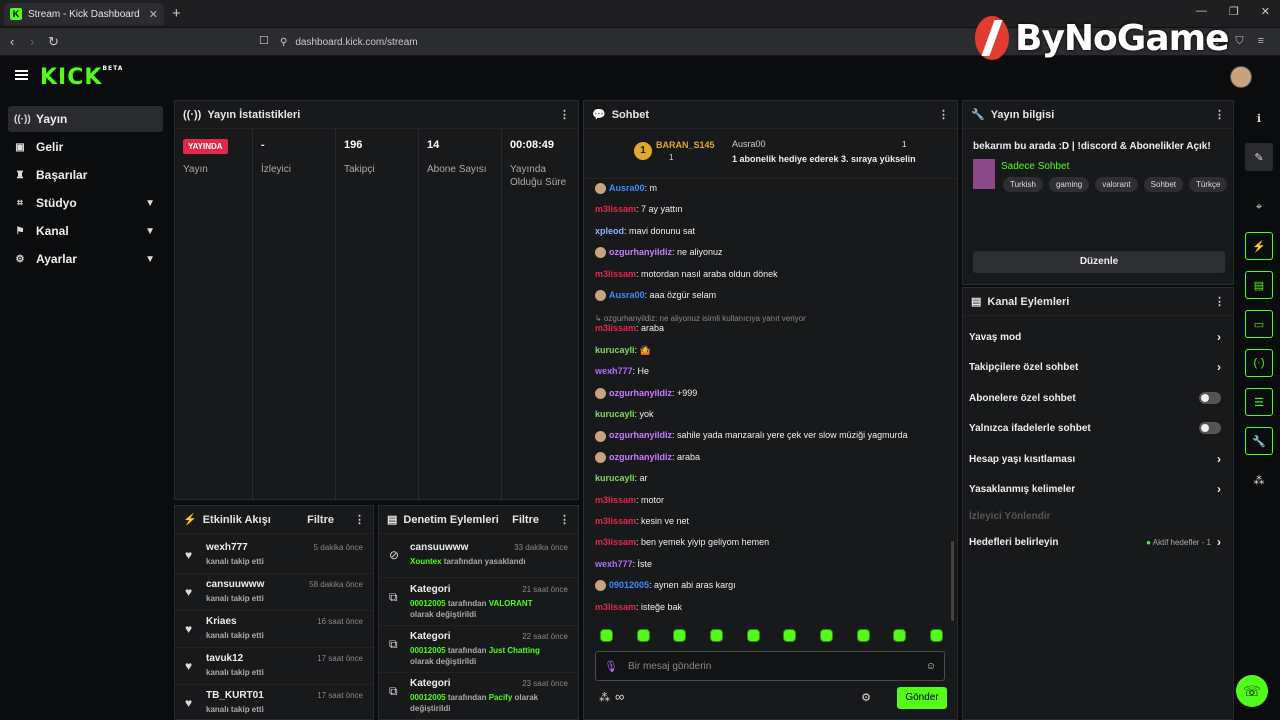 This screenshot has width=1280, height=720. What do you see at coordinates (655, 296) in the screenshot?
I see `chat-message: Ausra00: aaa özgür selam` at bounding box center [655, 296].